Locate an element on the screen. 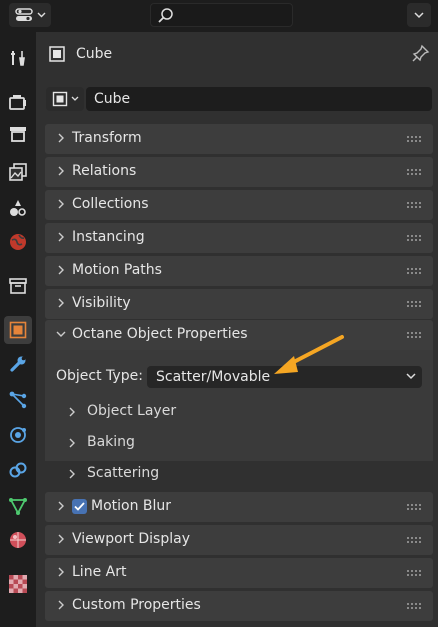 Image resolution: width=438 pixels, height=627 pixels. tab-object is located at coordinates (18, 330).